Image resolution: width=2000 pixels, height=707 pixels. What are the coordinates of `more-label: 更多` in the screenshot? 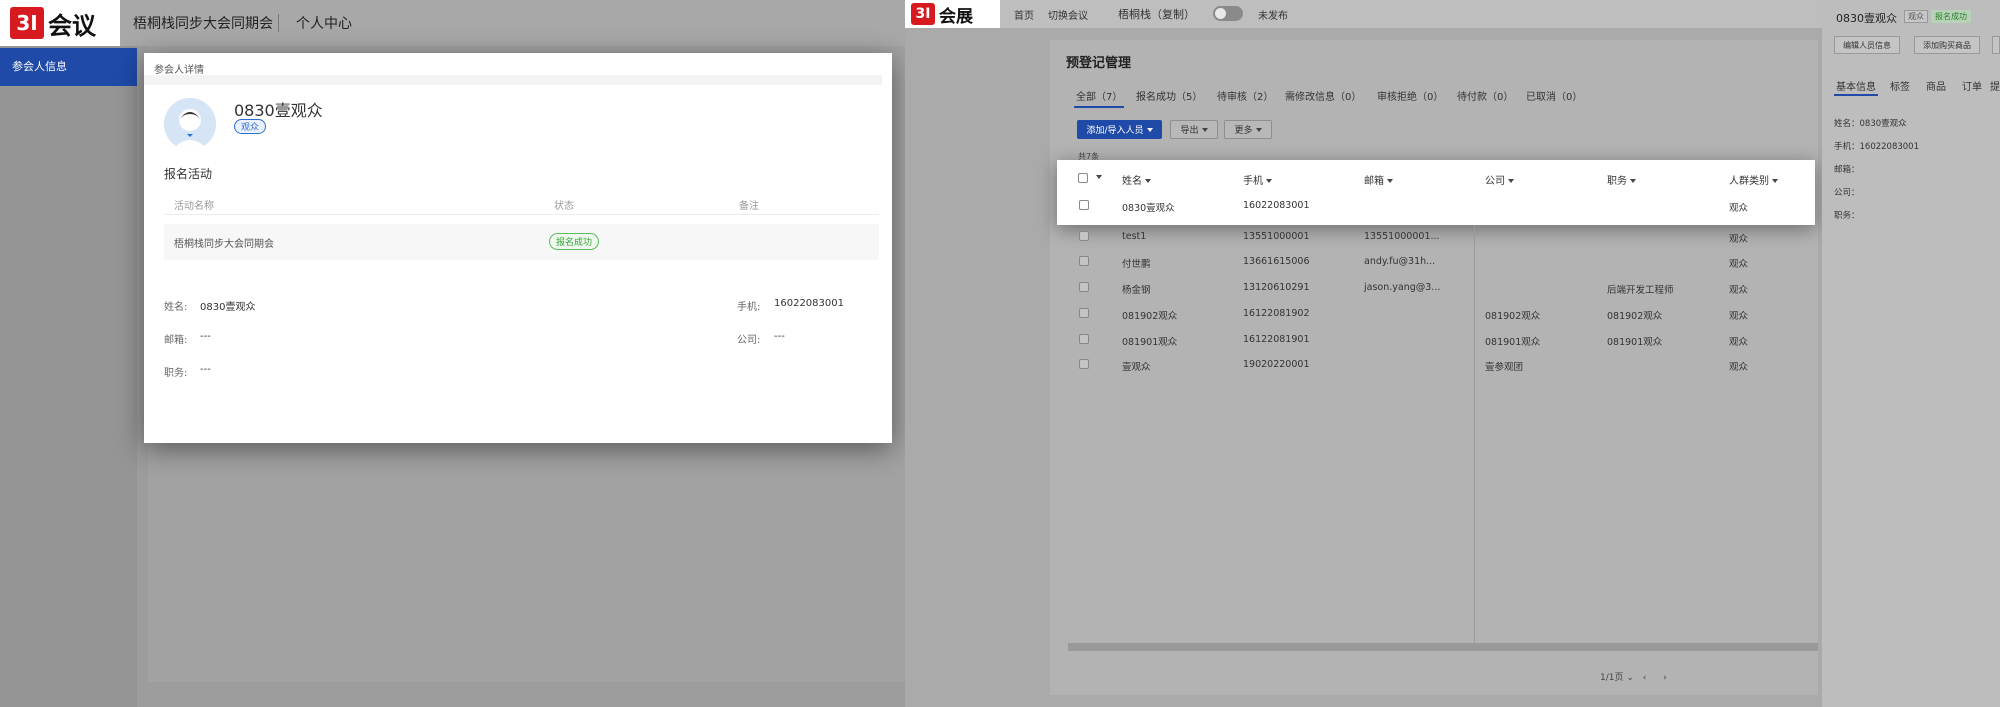 It's located at (1243, 131).